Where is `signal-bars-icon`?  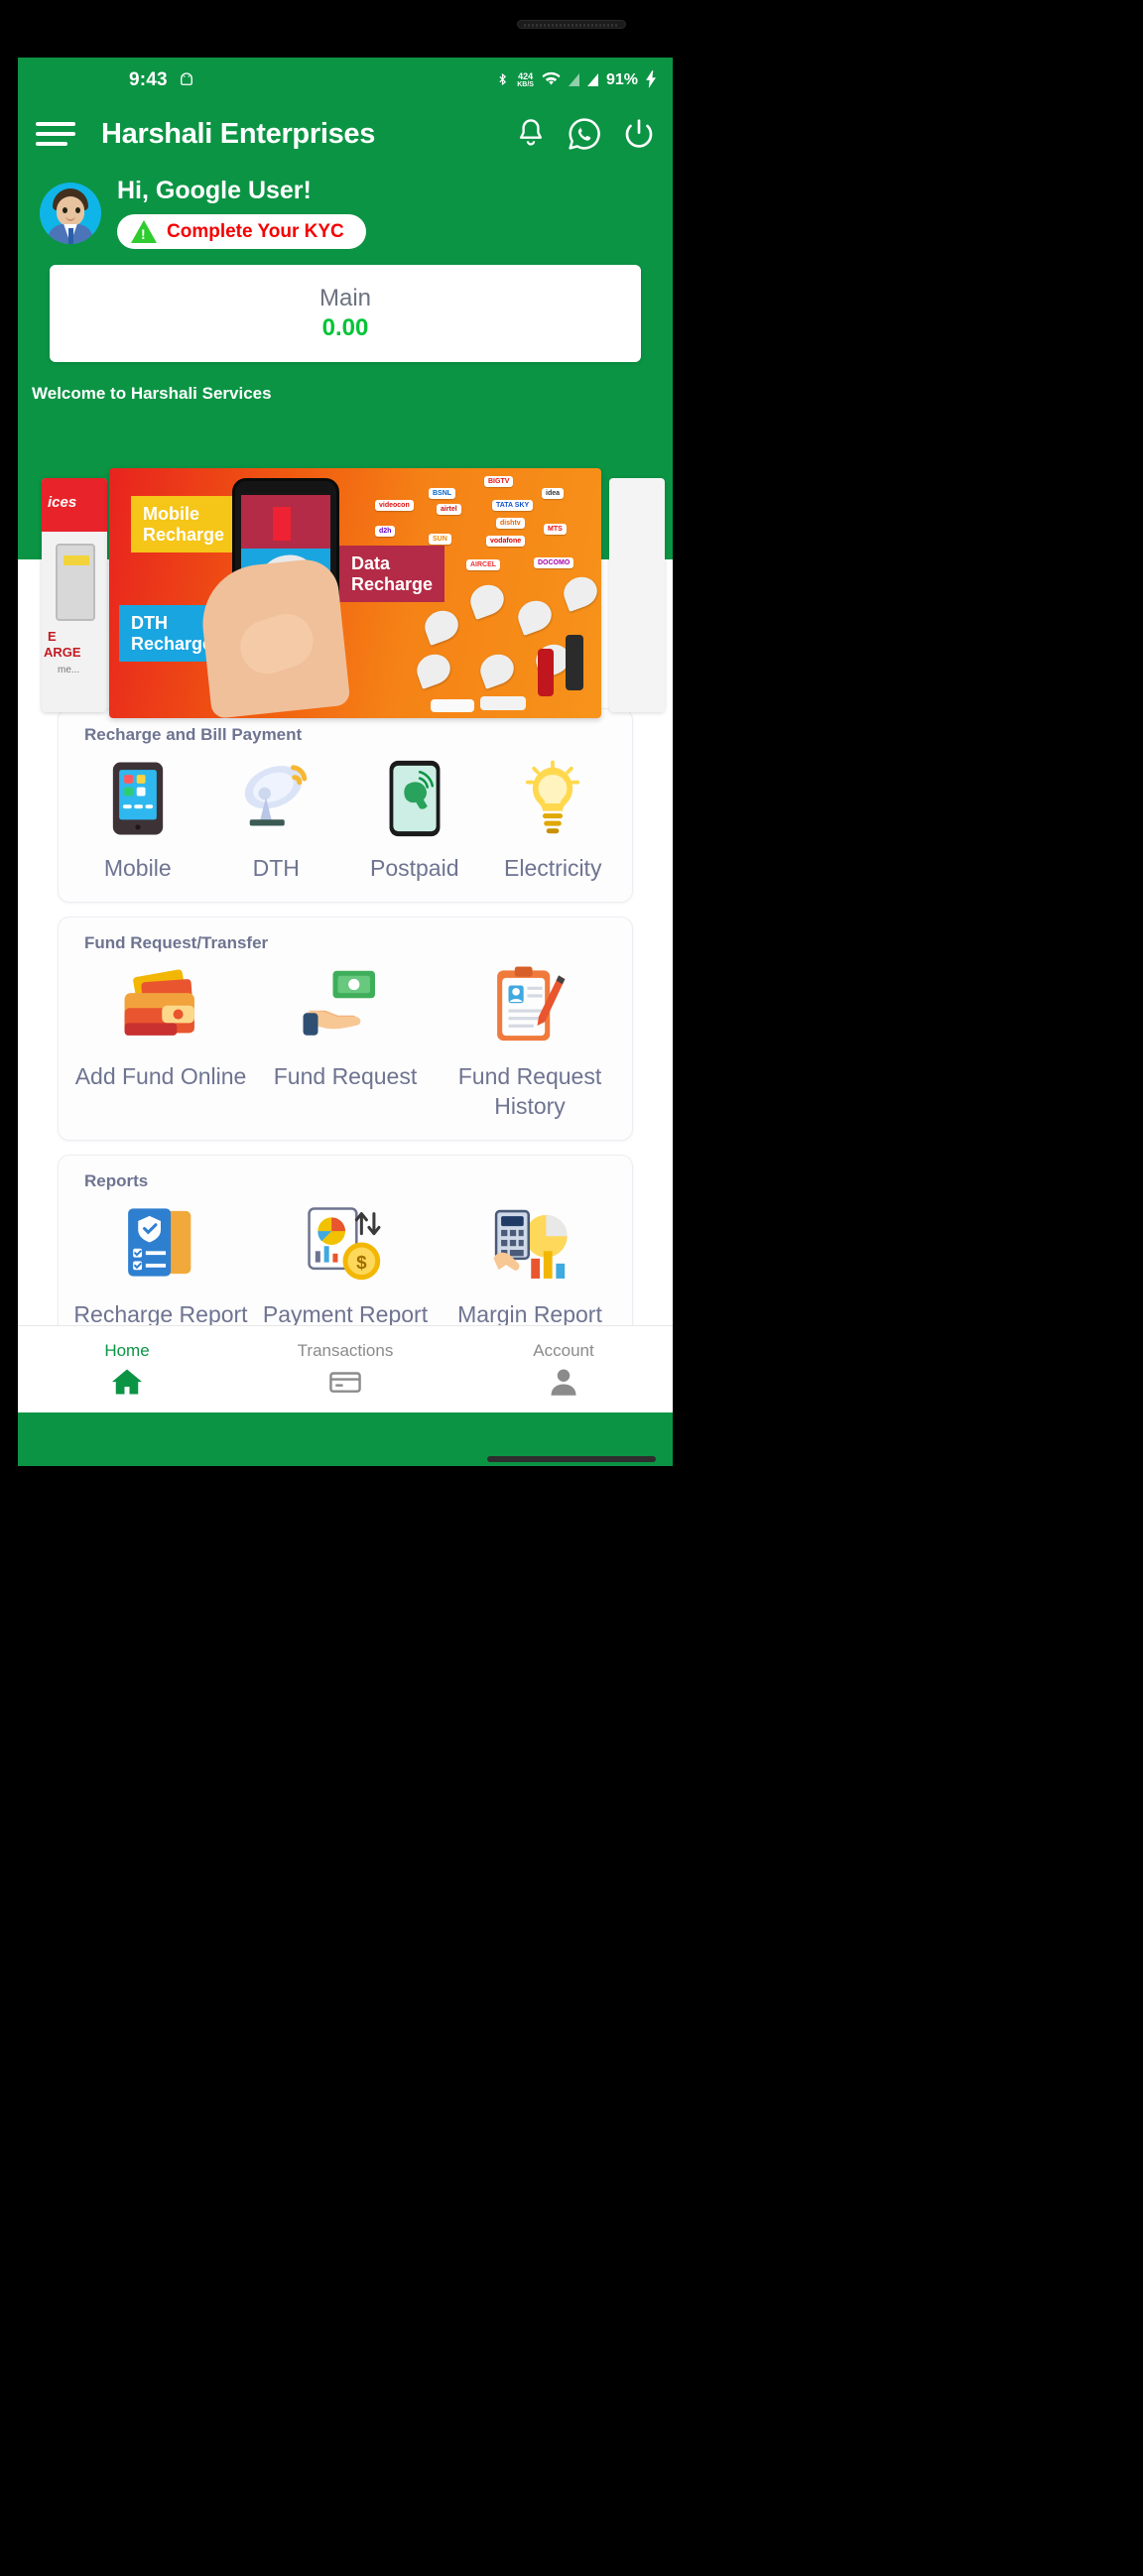
signal-bars-icon is located at coordinates (573, 80).